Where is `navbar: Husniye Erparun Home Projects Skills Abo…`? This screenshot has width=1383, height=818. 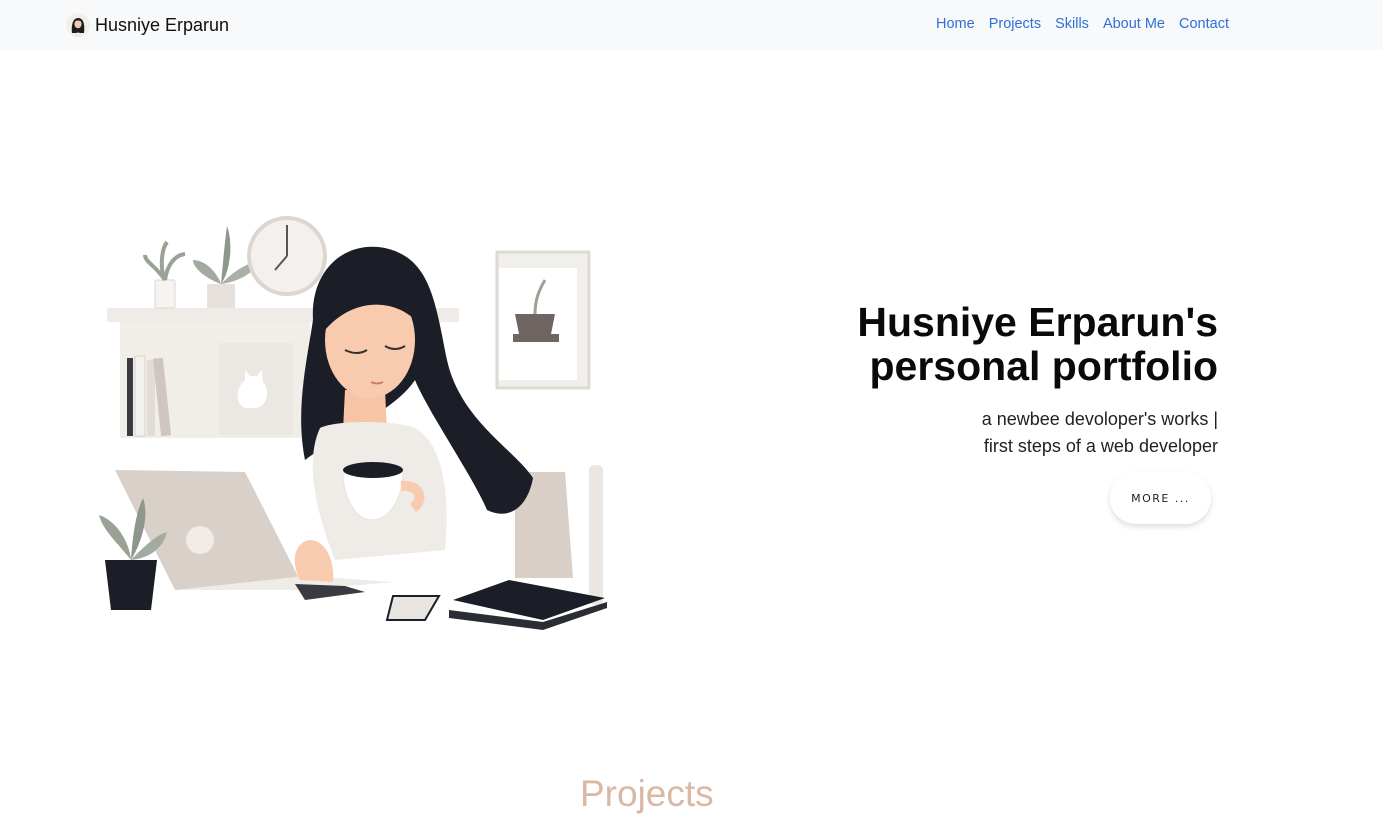 navbar: Husniye Erparun Home Projects Skills Abo… is located at coordinates (691, 25).